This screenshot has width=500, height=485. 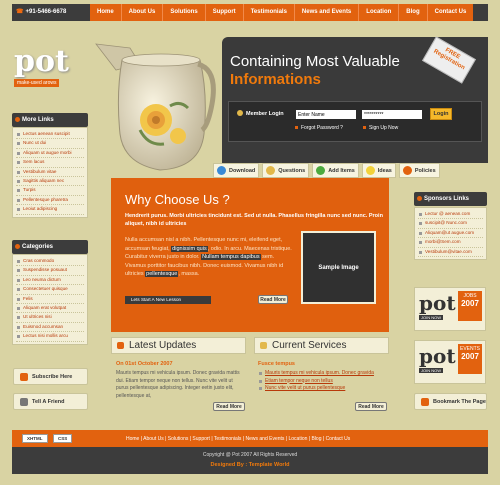 I want to click on category-item: Aliquam erat volutpat, so click(x=50, y=309).